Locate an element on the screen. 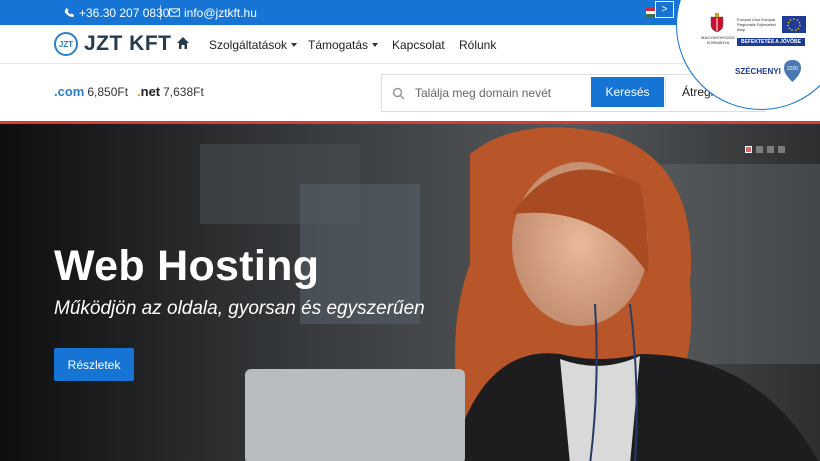 This screenshot has height=461, width=820. szechenyi-2020-pin-icon: 2020 is located at coordinates (792, 71).